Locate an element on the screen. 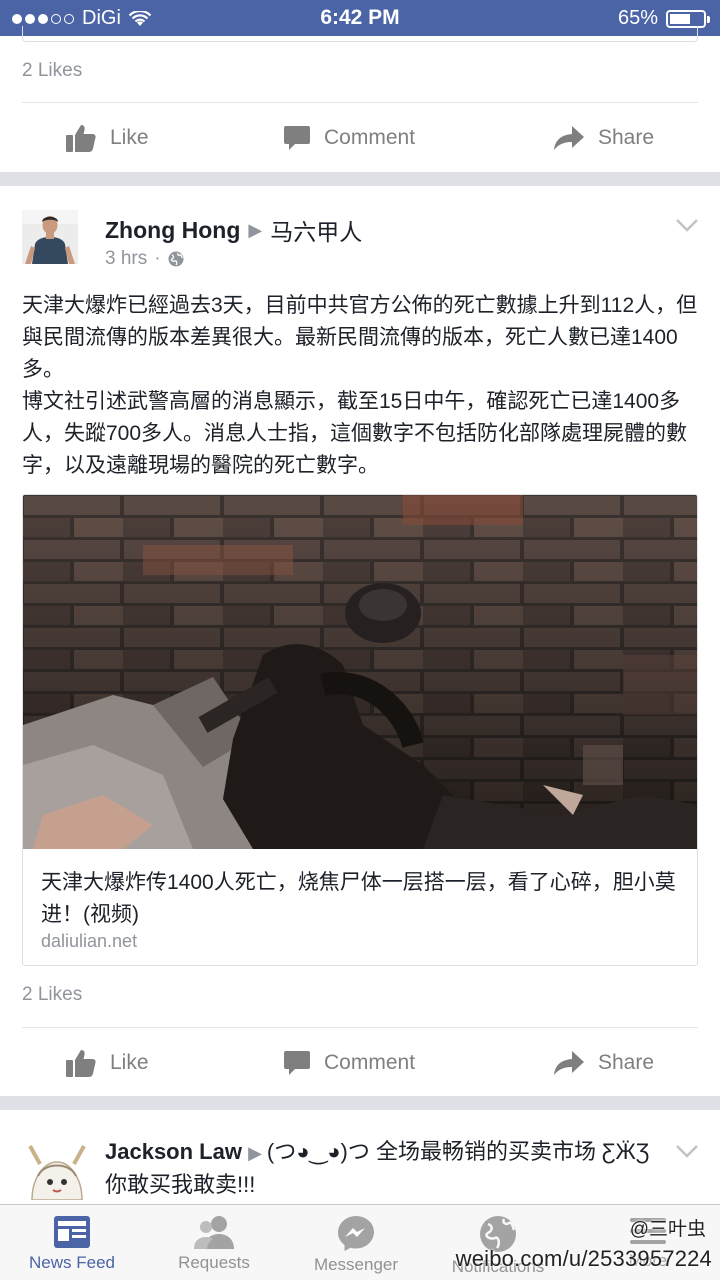 This screenshot has height=1280, width=720. link-domain: daliulian.net is located at coordinates (89, 941).